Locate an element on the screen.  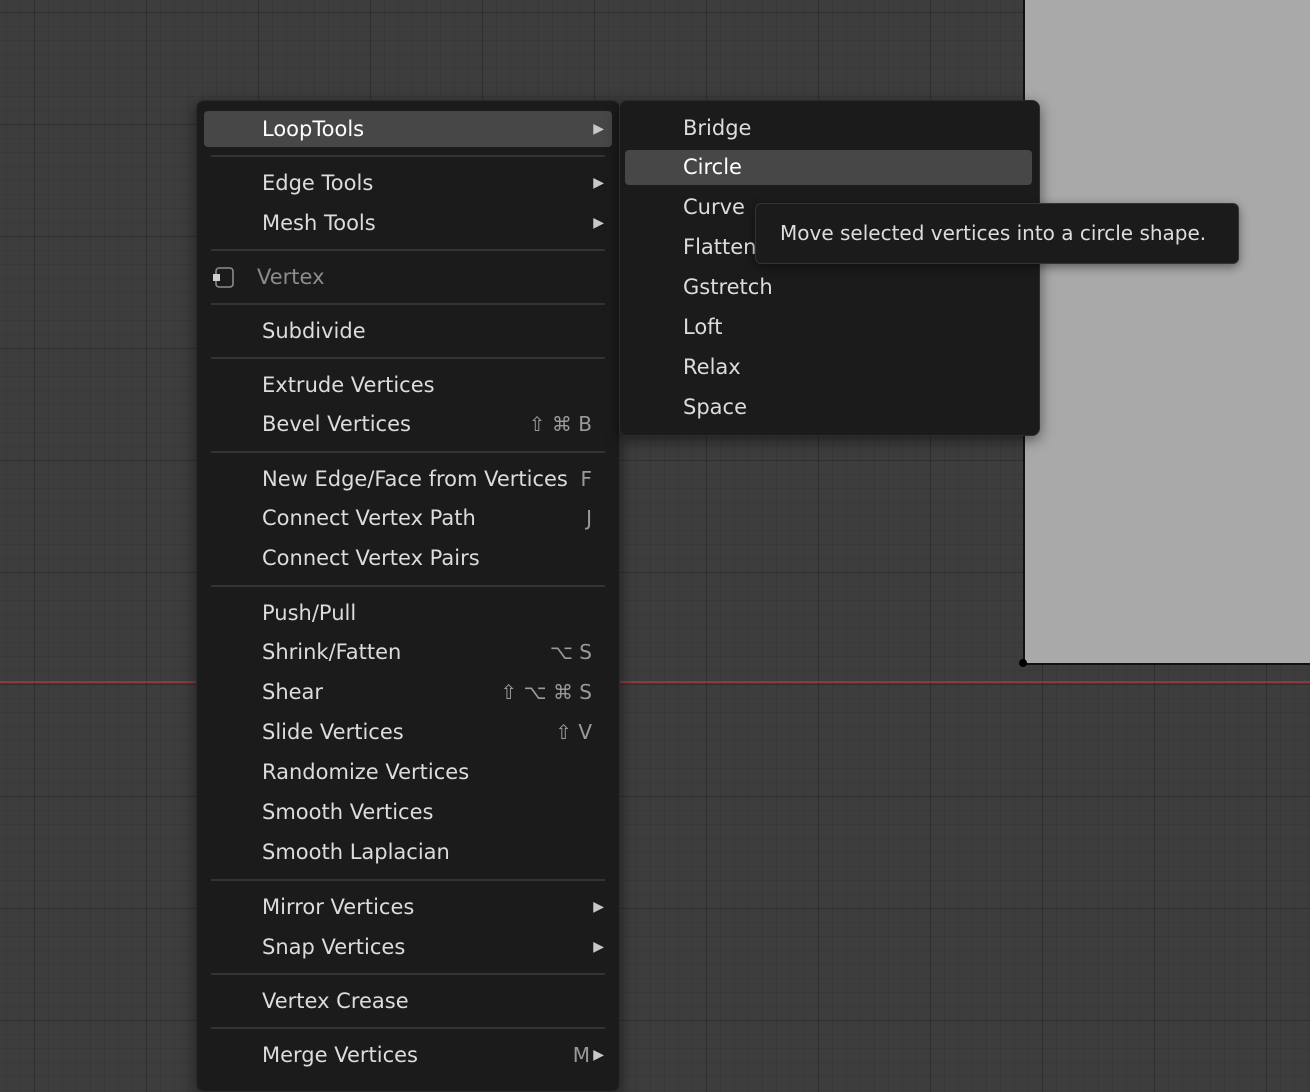
menu-item-merge-vertices: Merge Vertices M ▶ is located at coordinates (408, 1055).